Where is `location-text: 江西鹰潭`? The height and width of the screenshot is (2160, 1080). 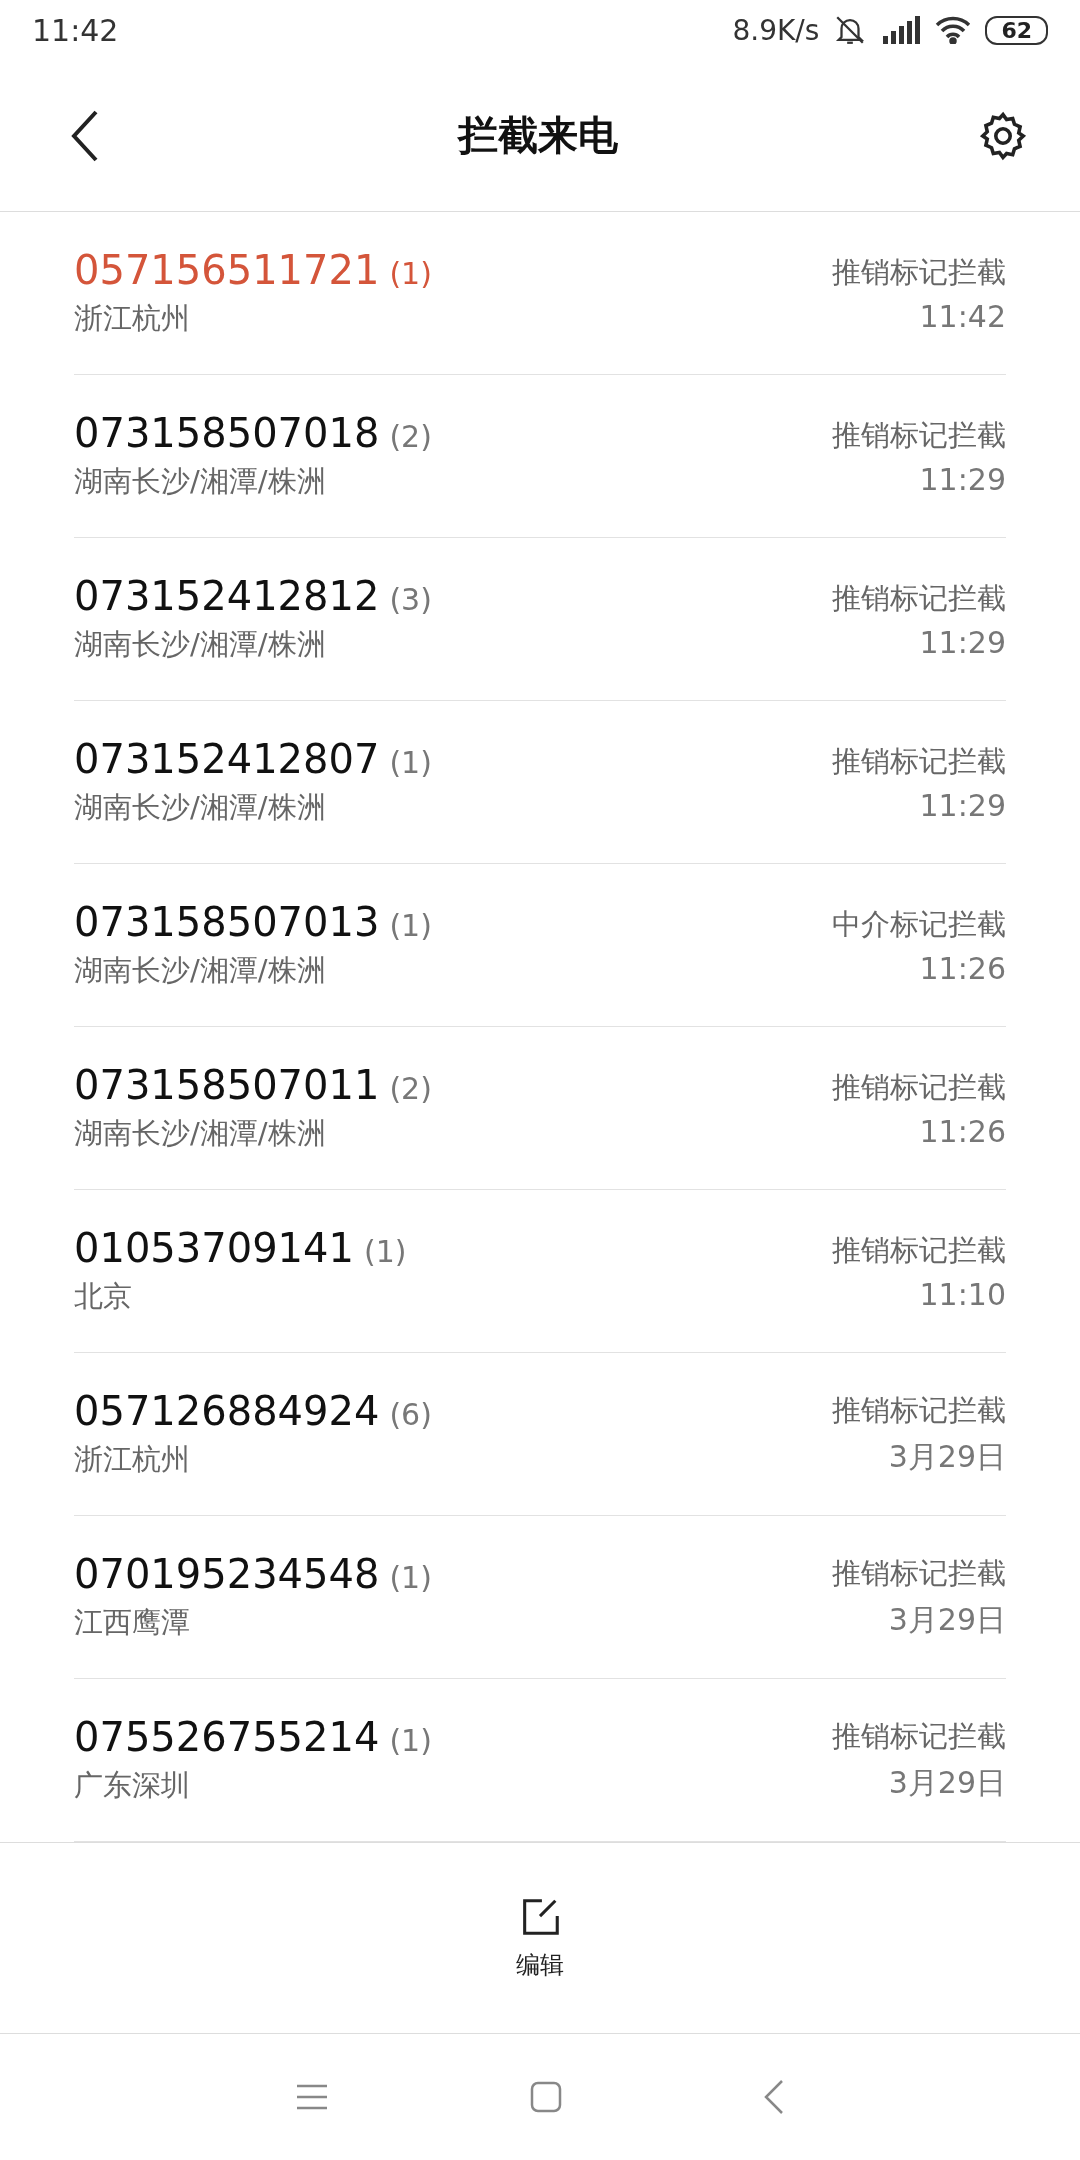
location-text: 江西鹰潭 is located at coordinates (132, 1623).